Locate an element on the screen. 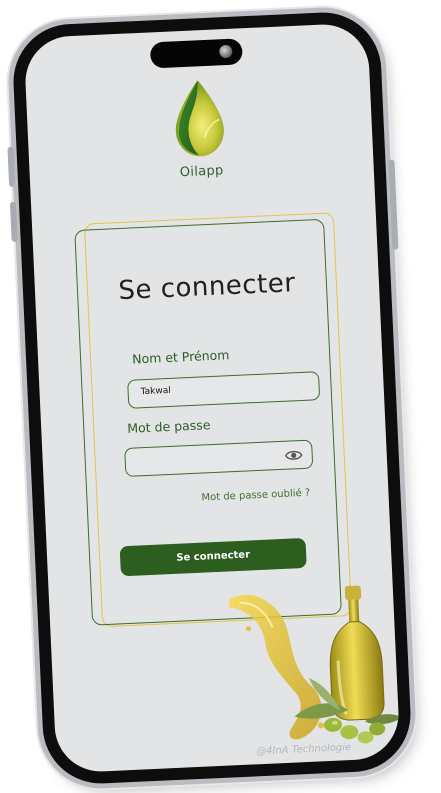  name-field-value: Takwal is located at coordinates (155, 391).